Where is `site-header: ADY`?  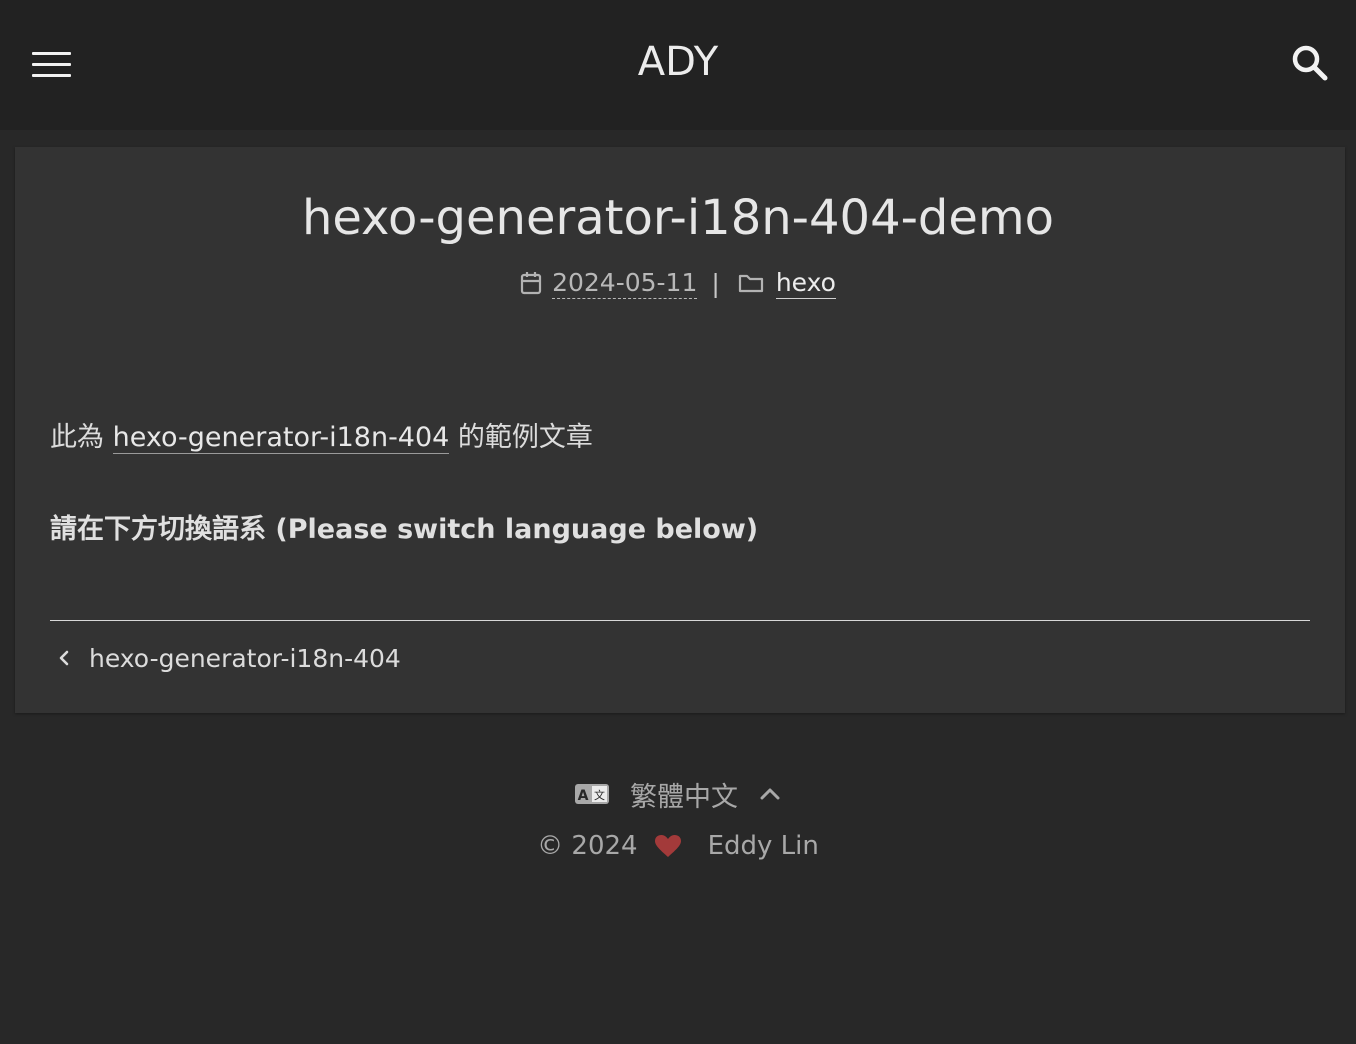 site-header: ADY is located at coordinates (678, 65).